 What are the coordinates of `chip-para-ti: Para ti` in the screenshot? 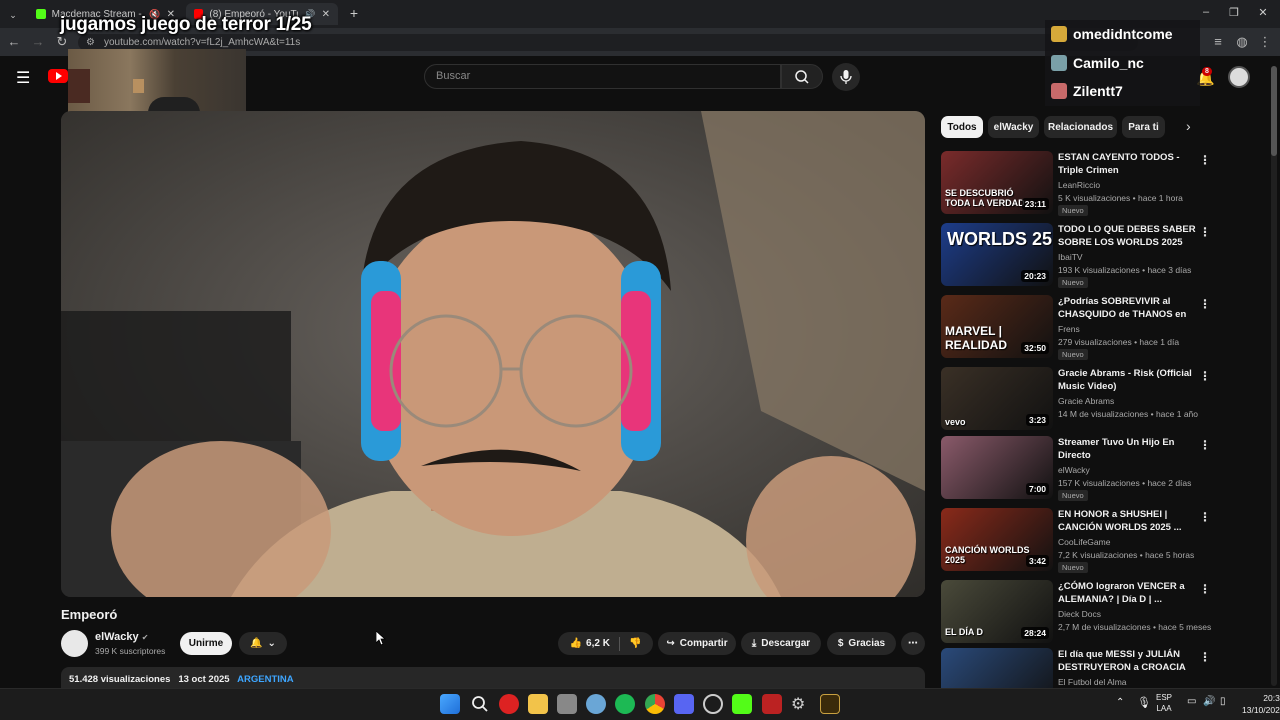 It's located at (1143, 127).